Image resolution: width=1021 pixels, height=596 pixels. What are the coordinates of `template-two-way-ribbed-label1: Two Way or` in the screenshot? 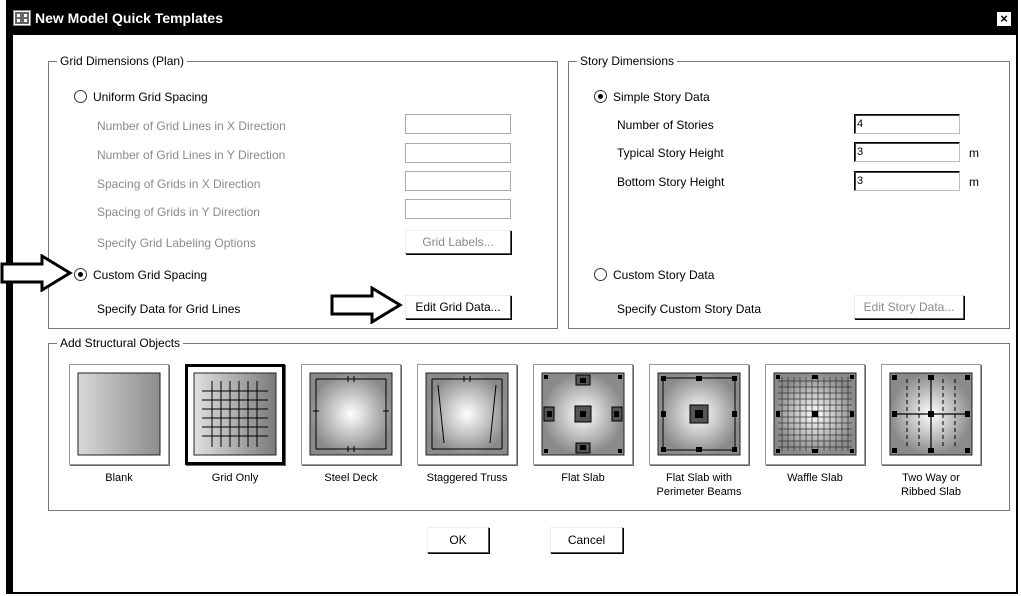 It's located at (931, 478).